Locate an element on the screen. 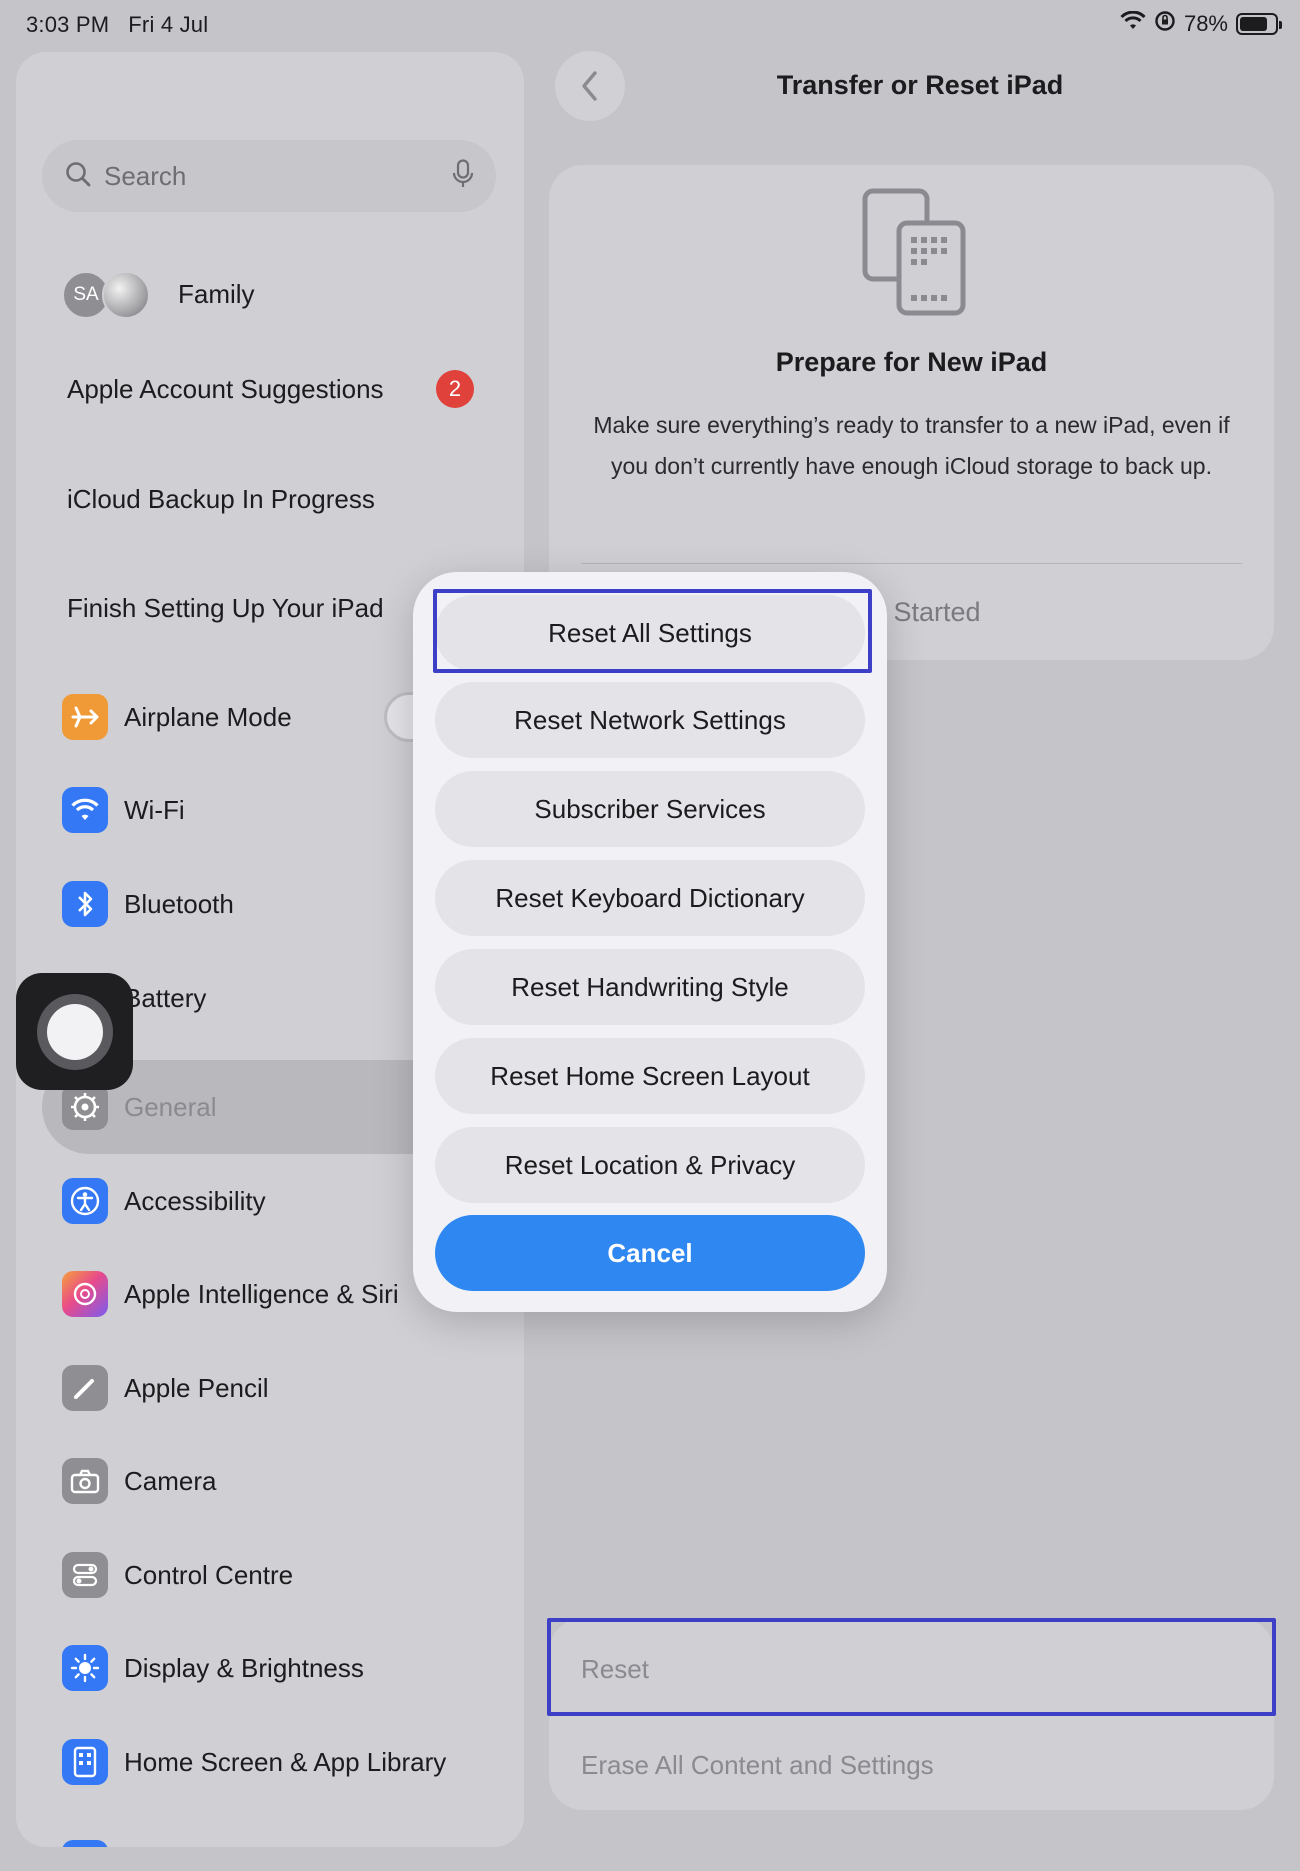 The height and width of the screenshot is (1871, 1300). assistive-touch-button is located at coordinates (74, 1031).